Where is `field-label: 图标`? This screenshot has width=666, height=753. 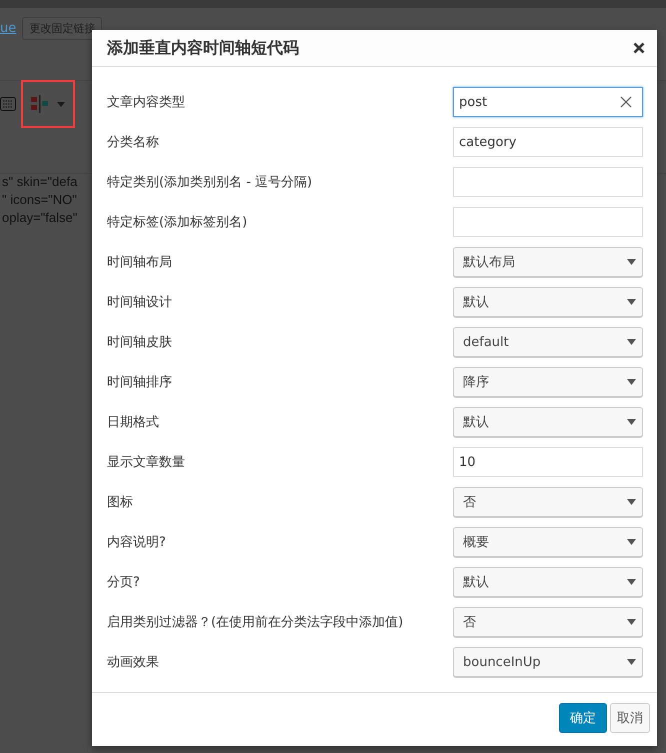
field-label: 图标 is located at coordinates (120, 502).